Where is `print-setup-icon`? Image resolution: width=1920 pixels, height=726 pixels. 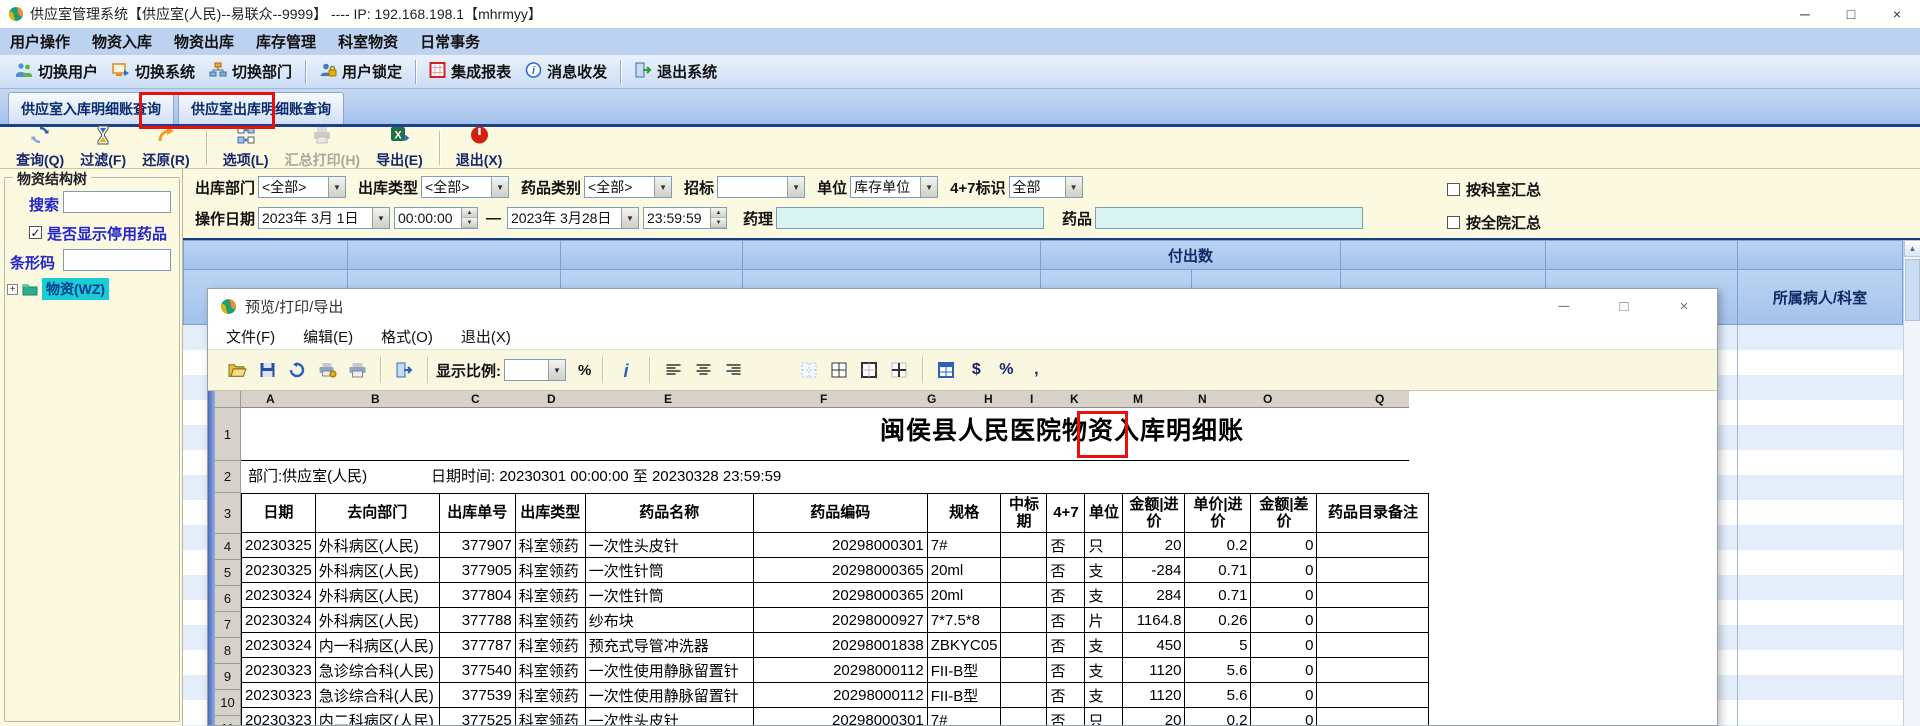 print-setup-icon is located at coordinates (327, 370).